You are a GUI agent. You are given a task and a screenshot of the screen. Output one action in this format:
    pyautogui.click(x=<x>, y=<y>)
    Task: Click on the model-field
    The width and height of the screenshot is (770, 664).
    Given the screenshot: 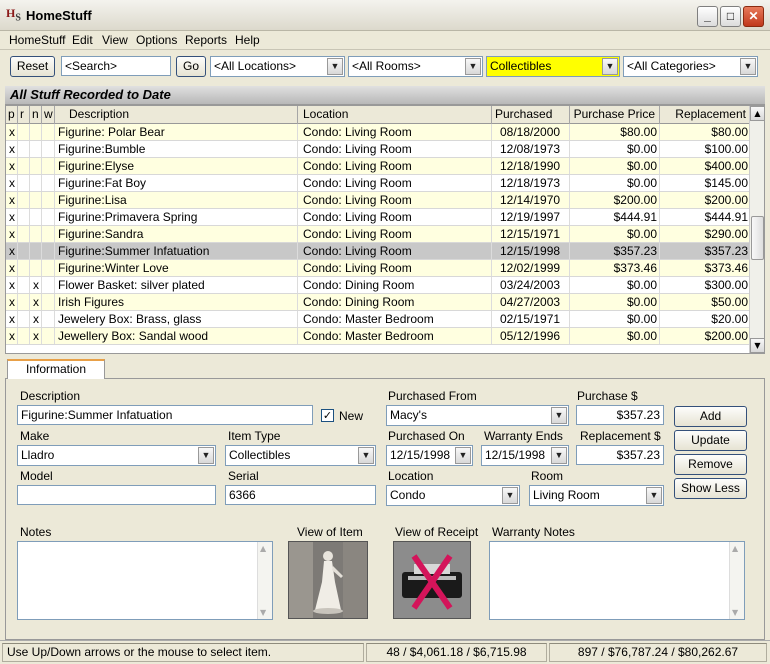 What is the action you would take?
    pyautogui.click(x=116, y=495)
    